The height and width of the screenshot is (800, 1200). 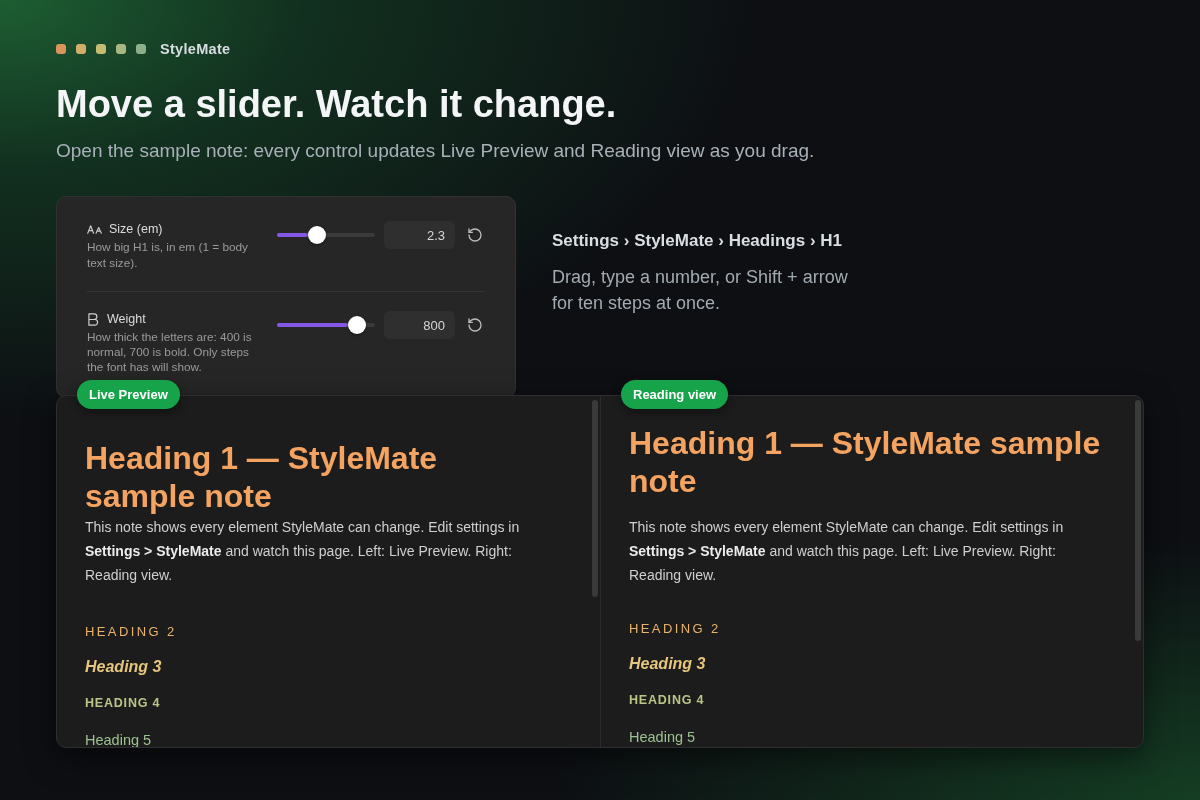 What do you see at coordinates (195, 49) in the screenshot?
I see `brand-name: StyleMate` at bounding box center [195, 49].